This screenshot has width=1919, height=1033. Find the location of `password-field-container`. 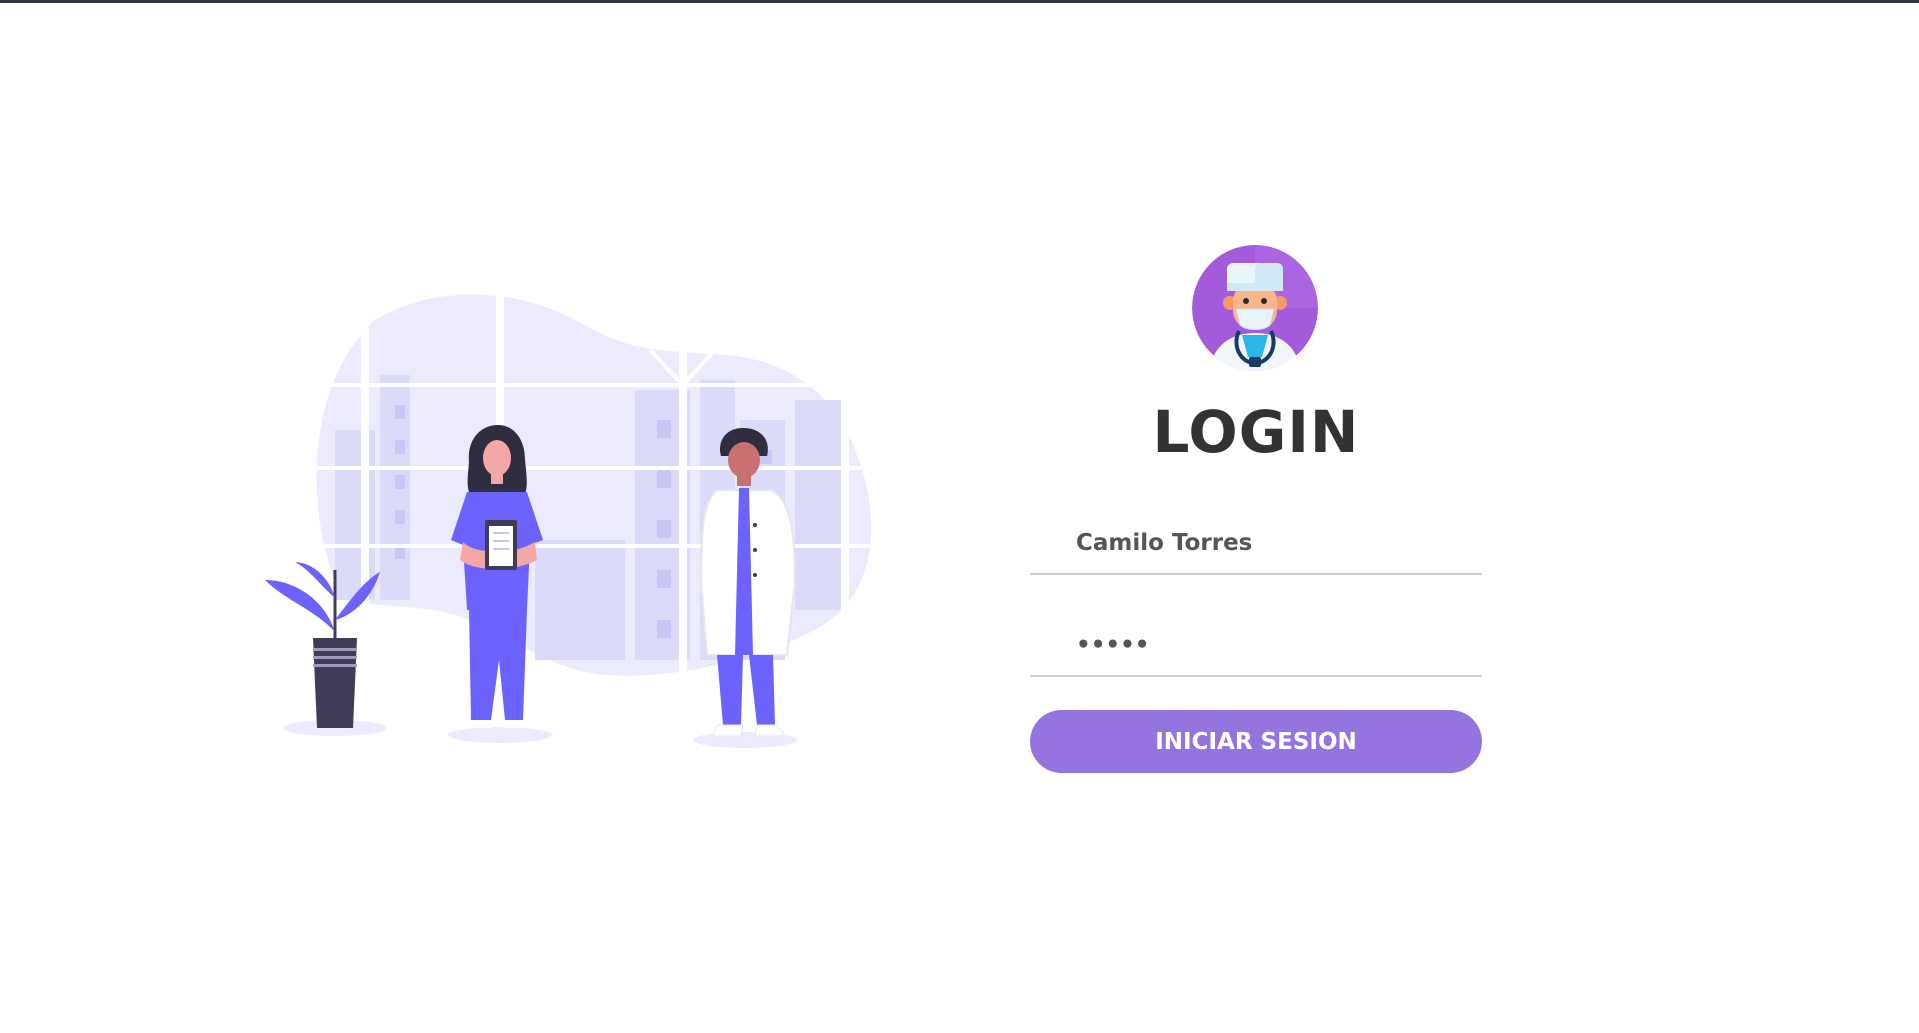

password-field-container is located at coordinates (1256, 646).